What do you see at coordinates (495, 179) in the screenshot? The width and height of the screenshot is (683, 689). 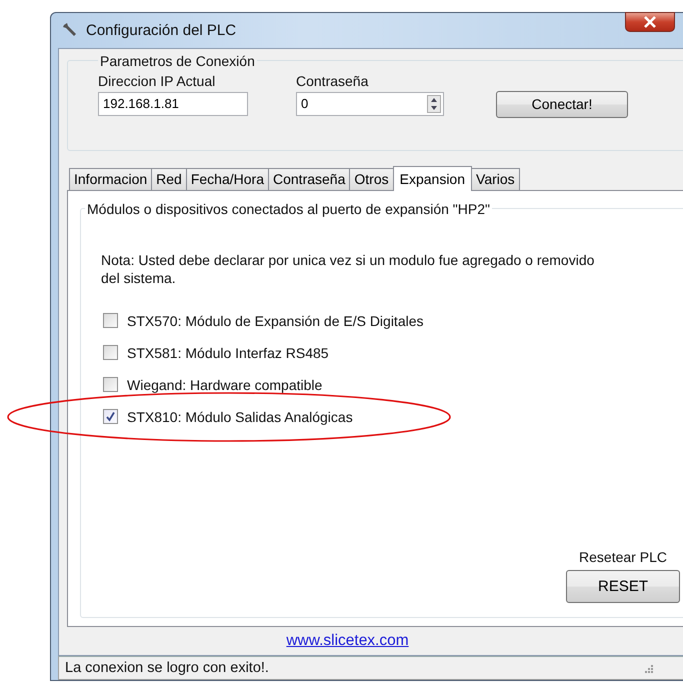 I see `tab: Varios` at bounding box center [495, 179].